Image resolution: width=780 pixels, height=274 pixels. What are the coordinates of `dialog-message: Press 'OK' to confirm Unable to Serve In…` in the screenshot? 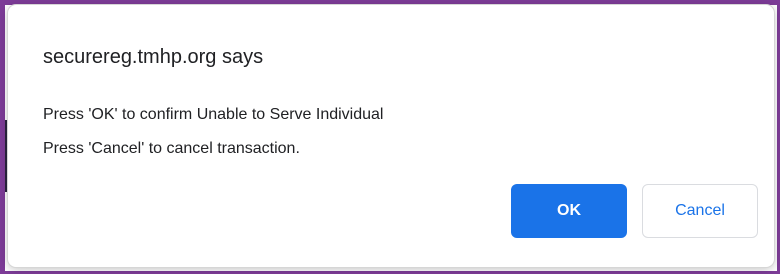 It's located at (213, 132).